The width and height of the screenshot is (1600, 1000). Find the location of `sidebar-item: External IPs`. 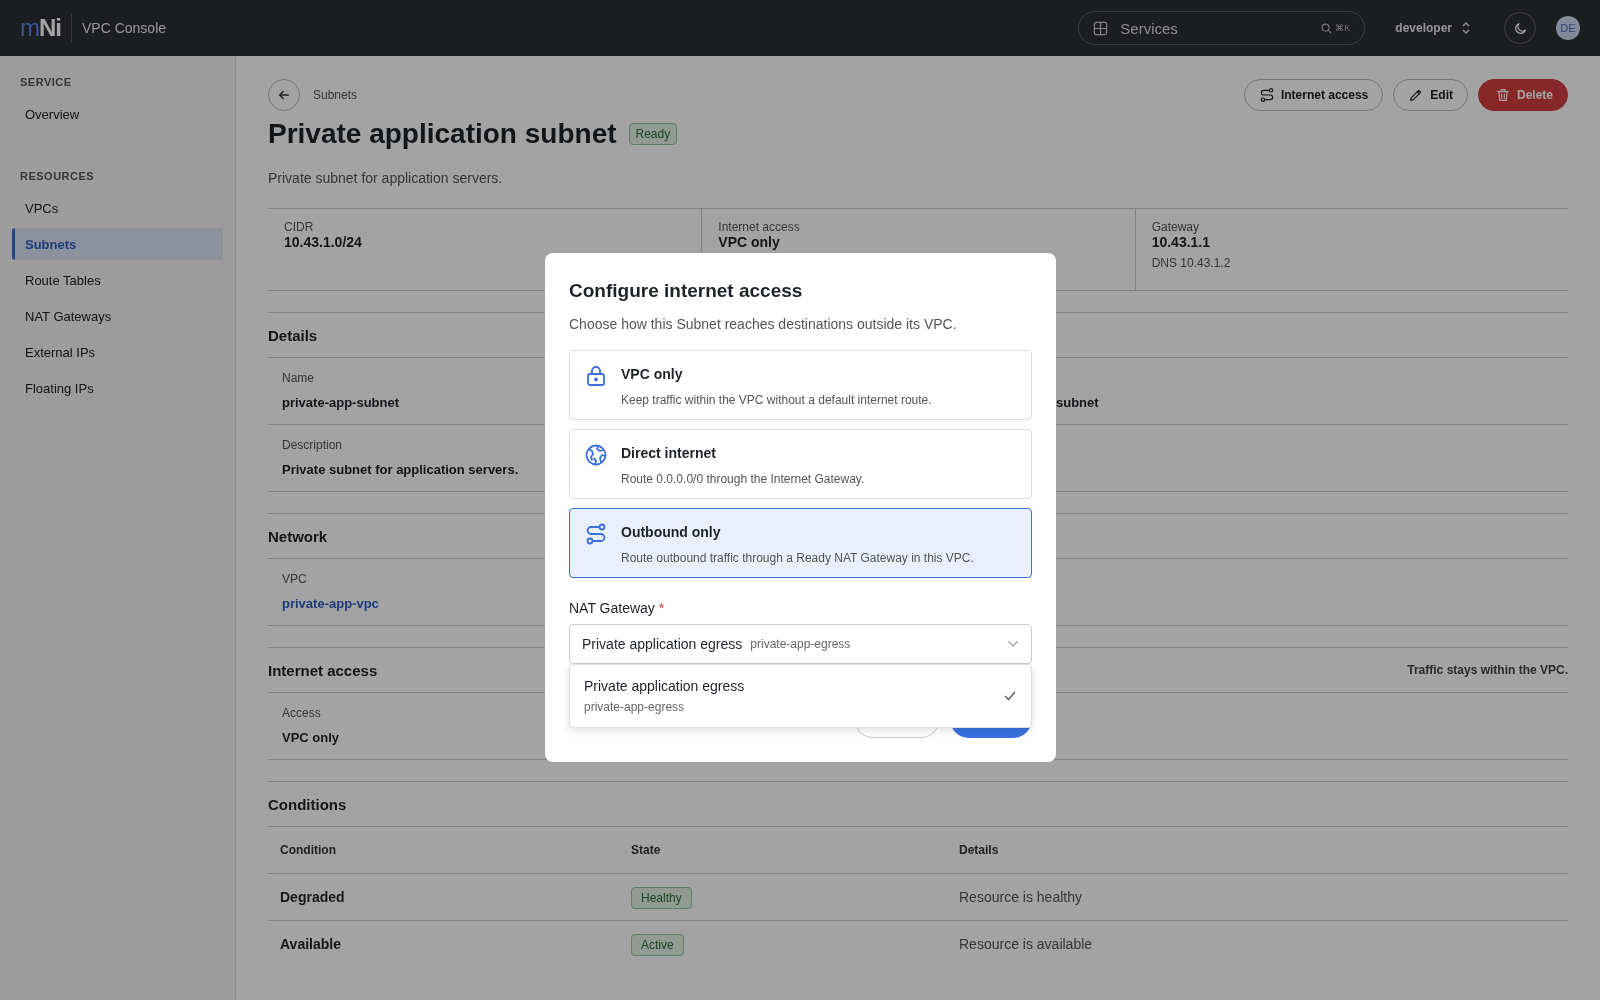

sidebar-item: External IPs is located at coordinates (117, 352).